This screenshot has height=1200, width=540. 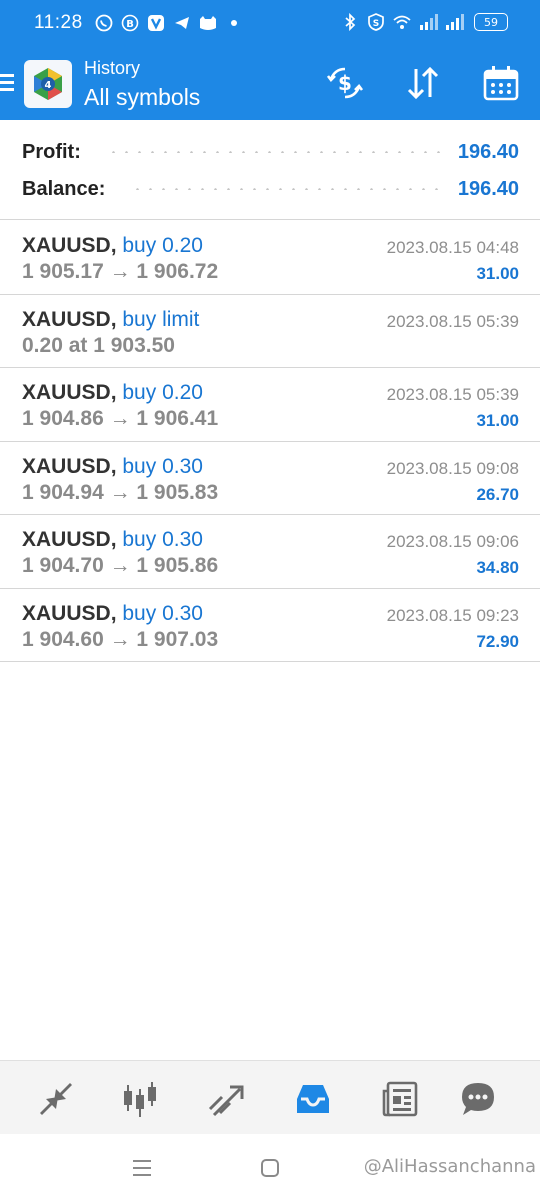 What do you see at coordinates (452, 247) in the screenshot?
I see `deal-time: 2023.08.15 04:48` at bounding box center [452, 247].